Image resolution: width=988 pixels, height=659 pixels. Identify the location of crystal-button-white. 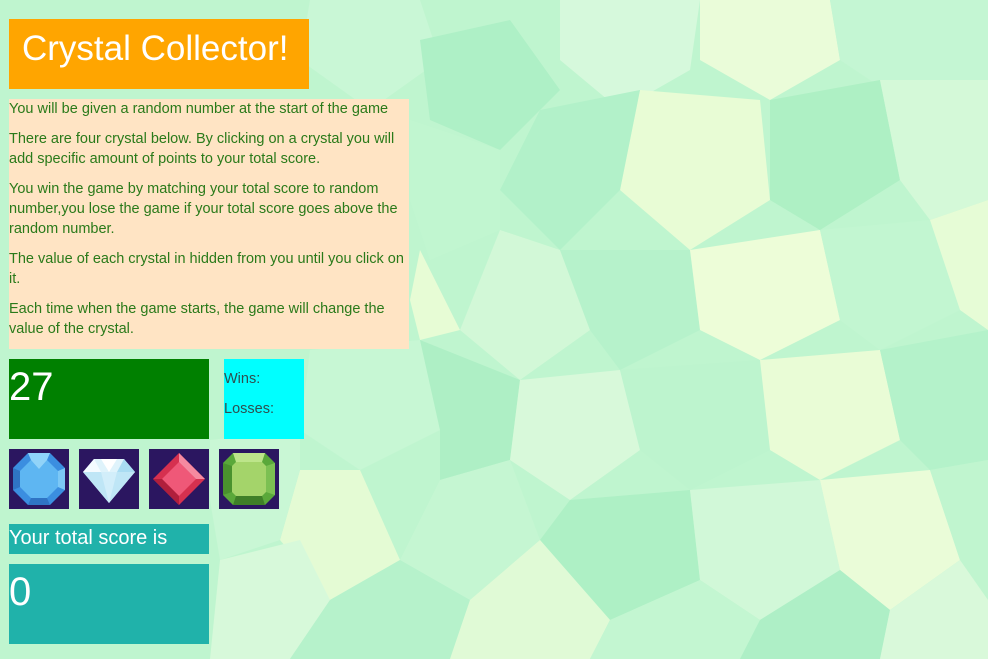
(109, 479).